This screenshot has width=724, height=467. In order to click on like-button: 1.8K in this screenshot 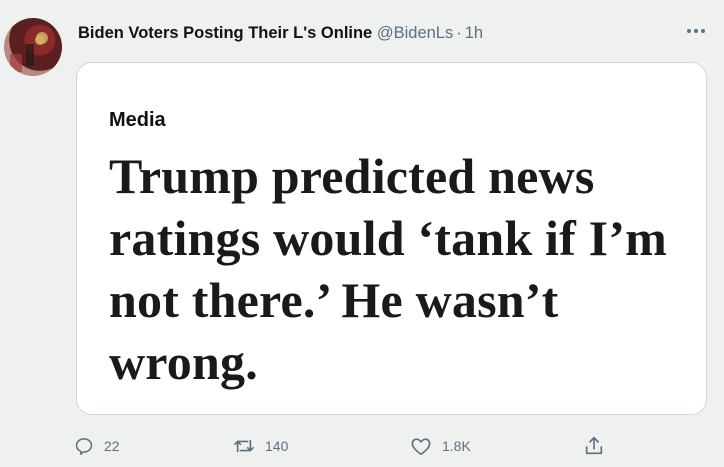, I will do `click(440, 446)`.